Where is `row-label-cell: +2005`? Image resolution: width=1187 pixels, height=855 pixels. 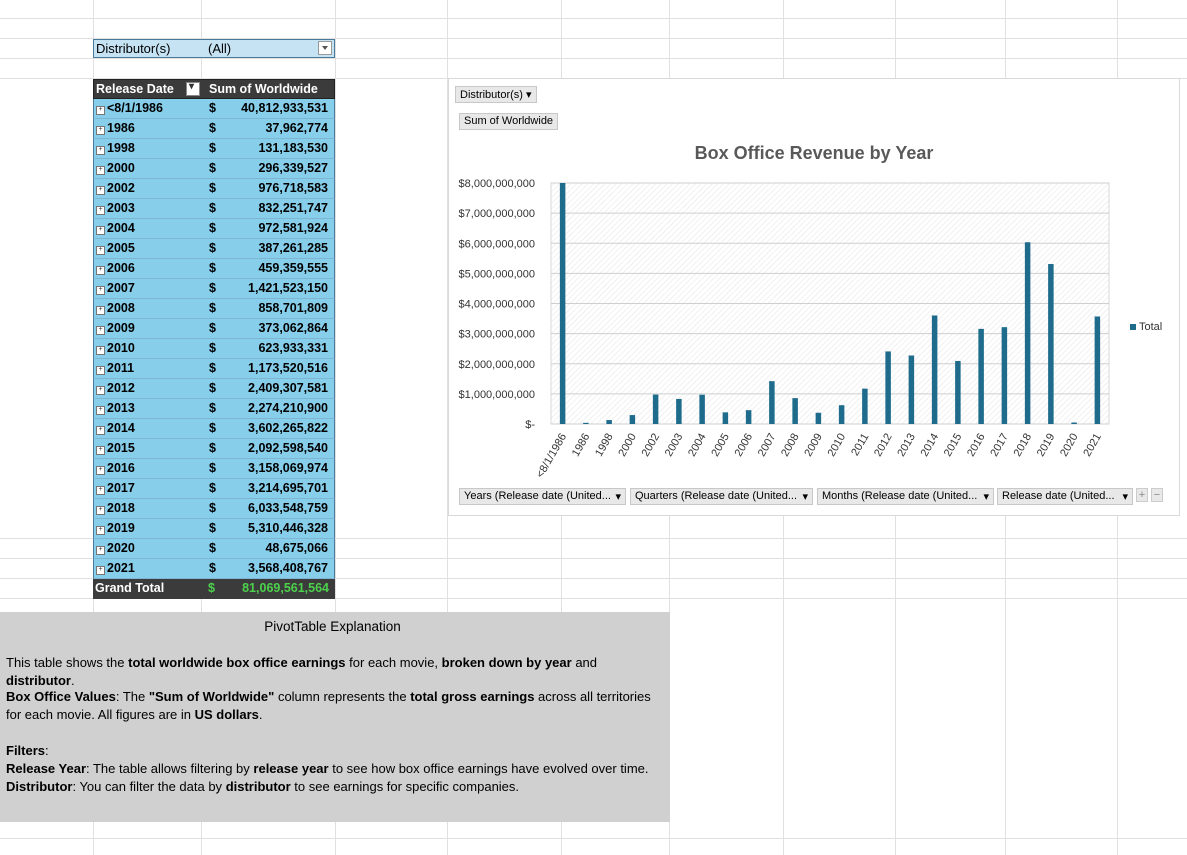
row-label-cell: +2005 is located at coordinates (115, 248).